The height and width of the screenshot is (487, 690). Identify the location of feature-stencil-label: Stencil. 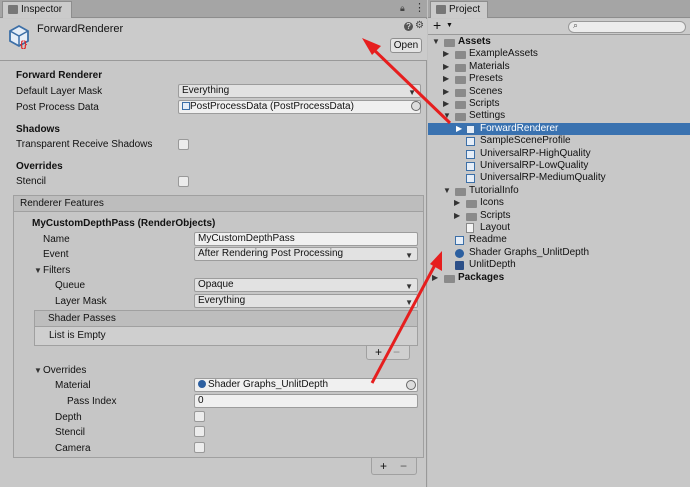
(70, 432).